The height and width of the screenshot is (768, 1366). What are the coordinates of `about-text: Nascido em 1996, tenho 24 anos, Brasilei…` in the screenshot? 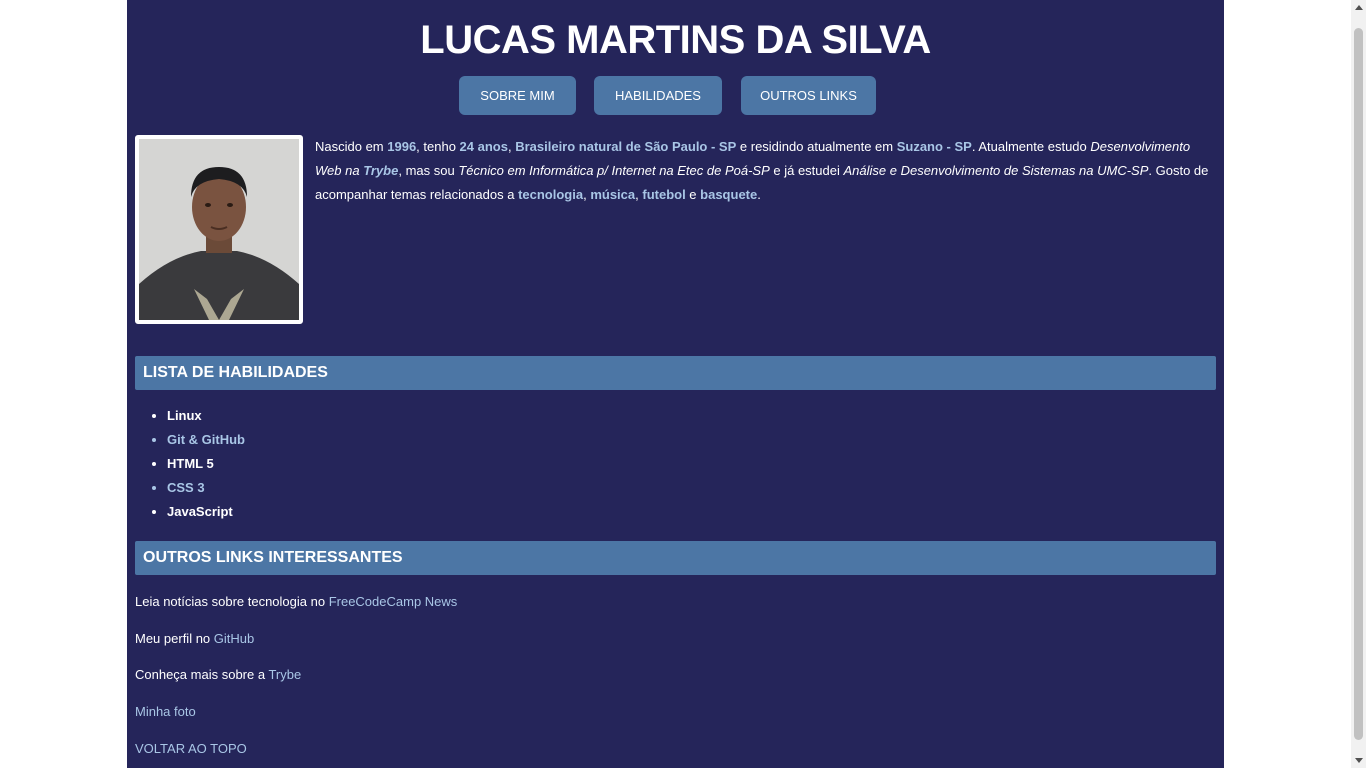 It's located at (765, 171).